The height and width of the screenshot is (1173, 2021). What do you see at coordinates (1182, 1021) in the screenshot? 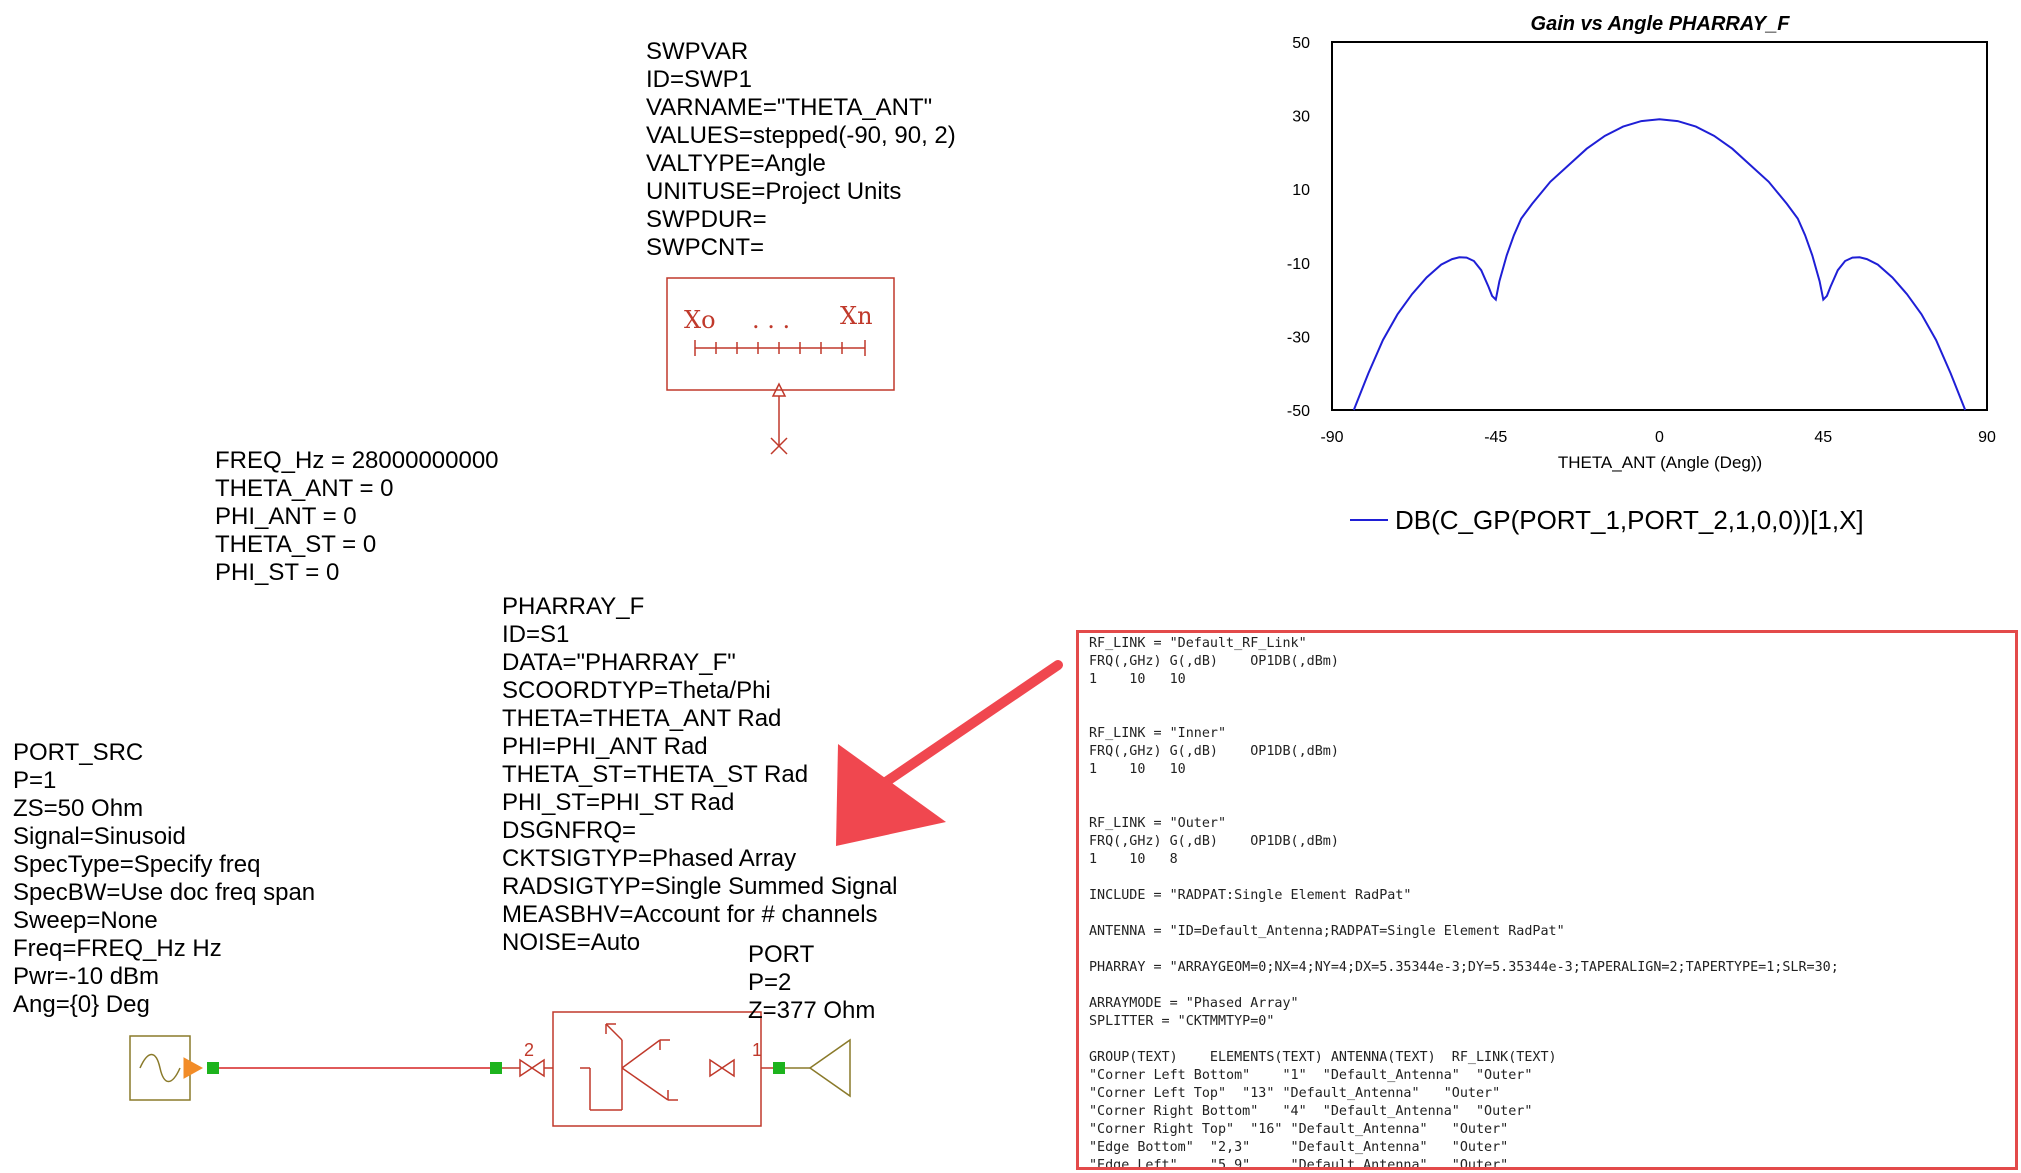
I see `data-file-line: SPLITTER = "CKTMMTYP=0"` at bounding box center [1182, 1021].